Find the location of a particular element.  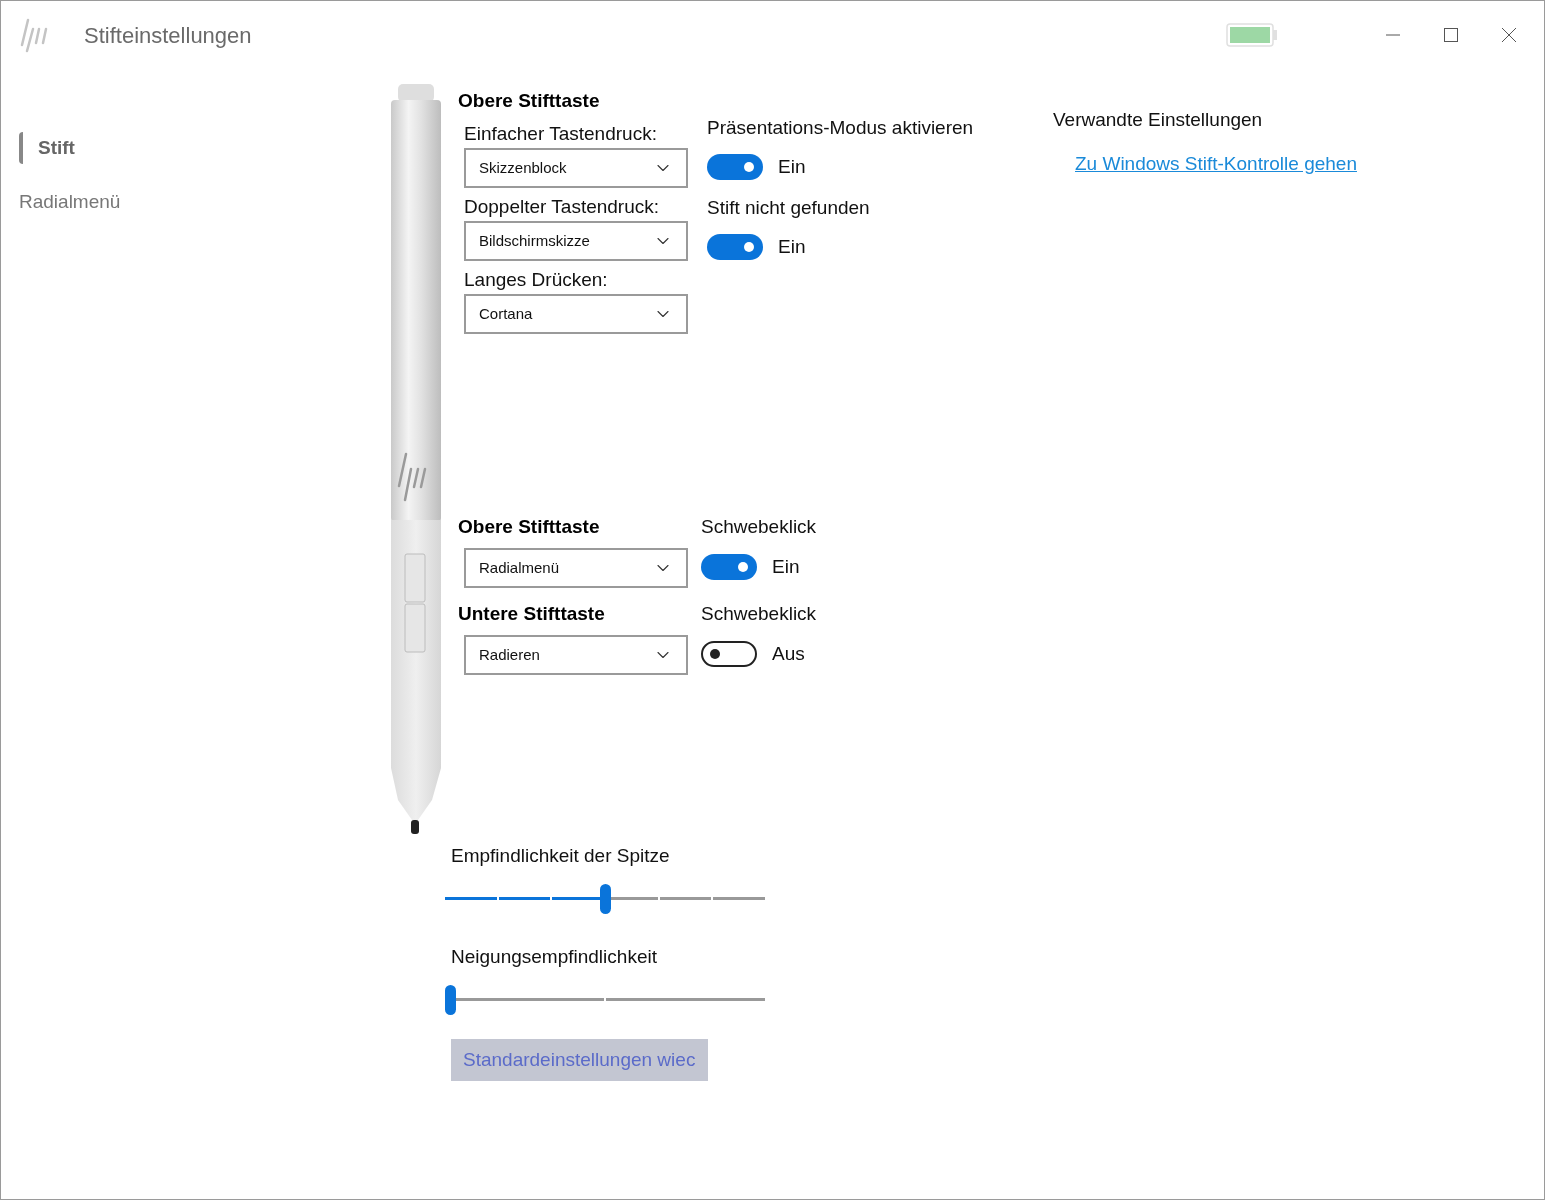

sidebar-item: Radialmenü is located at coordinates (203, 202).